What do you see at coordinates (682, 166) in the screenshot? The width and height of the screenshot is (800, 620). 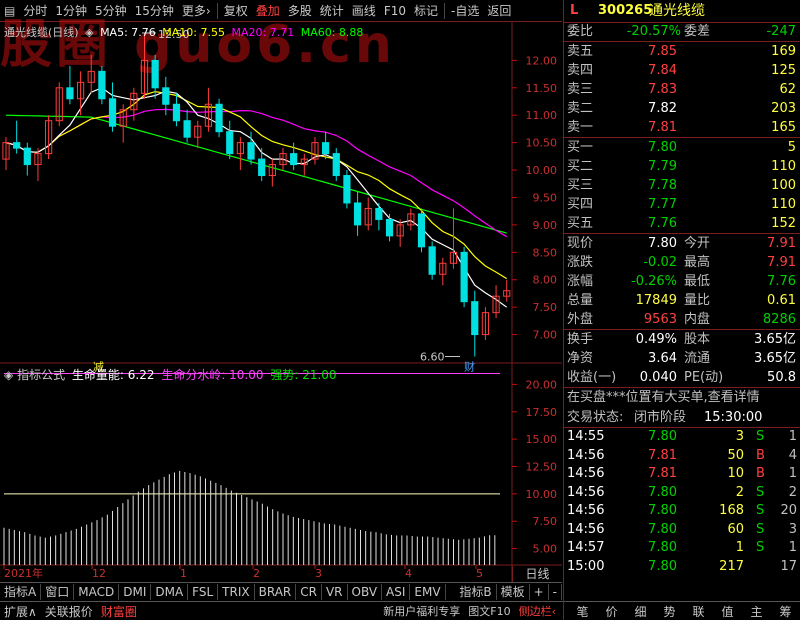 I see `bid-row: 买二 7.79 110` at bounding box center [682, 166].